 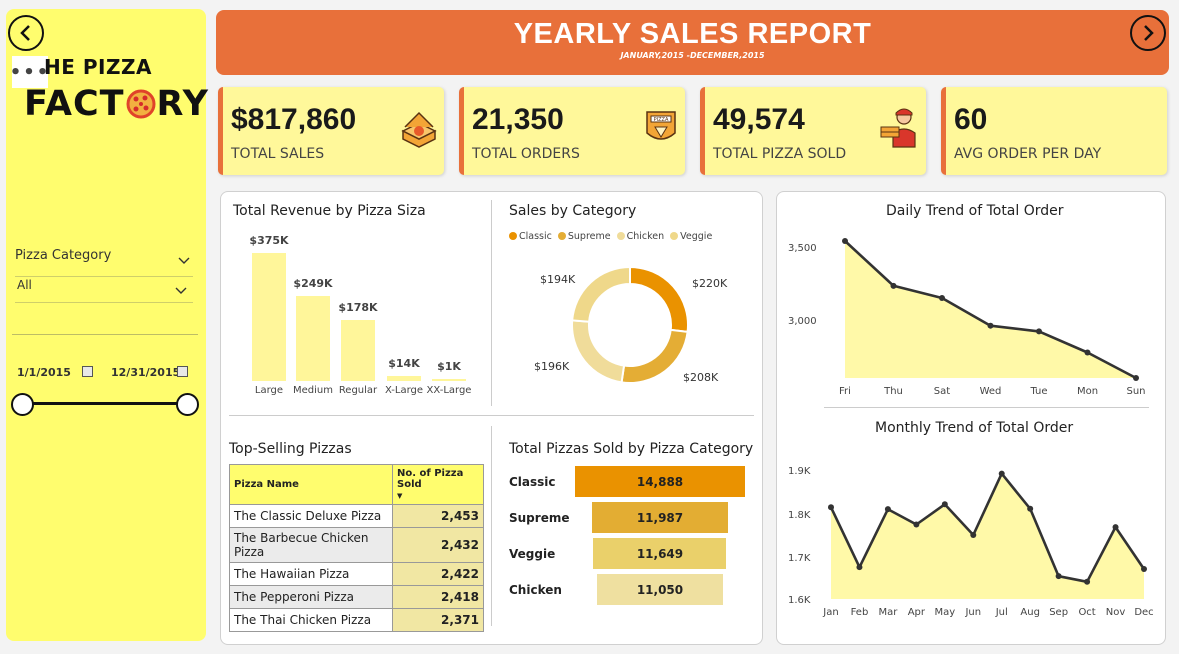 What do you see at coordinates (74, 104) in the screenshot?
I see `brand-name-part1: FACT` at bounding box center [74, 104].